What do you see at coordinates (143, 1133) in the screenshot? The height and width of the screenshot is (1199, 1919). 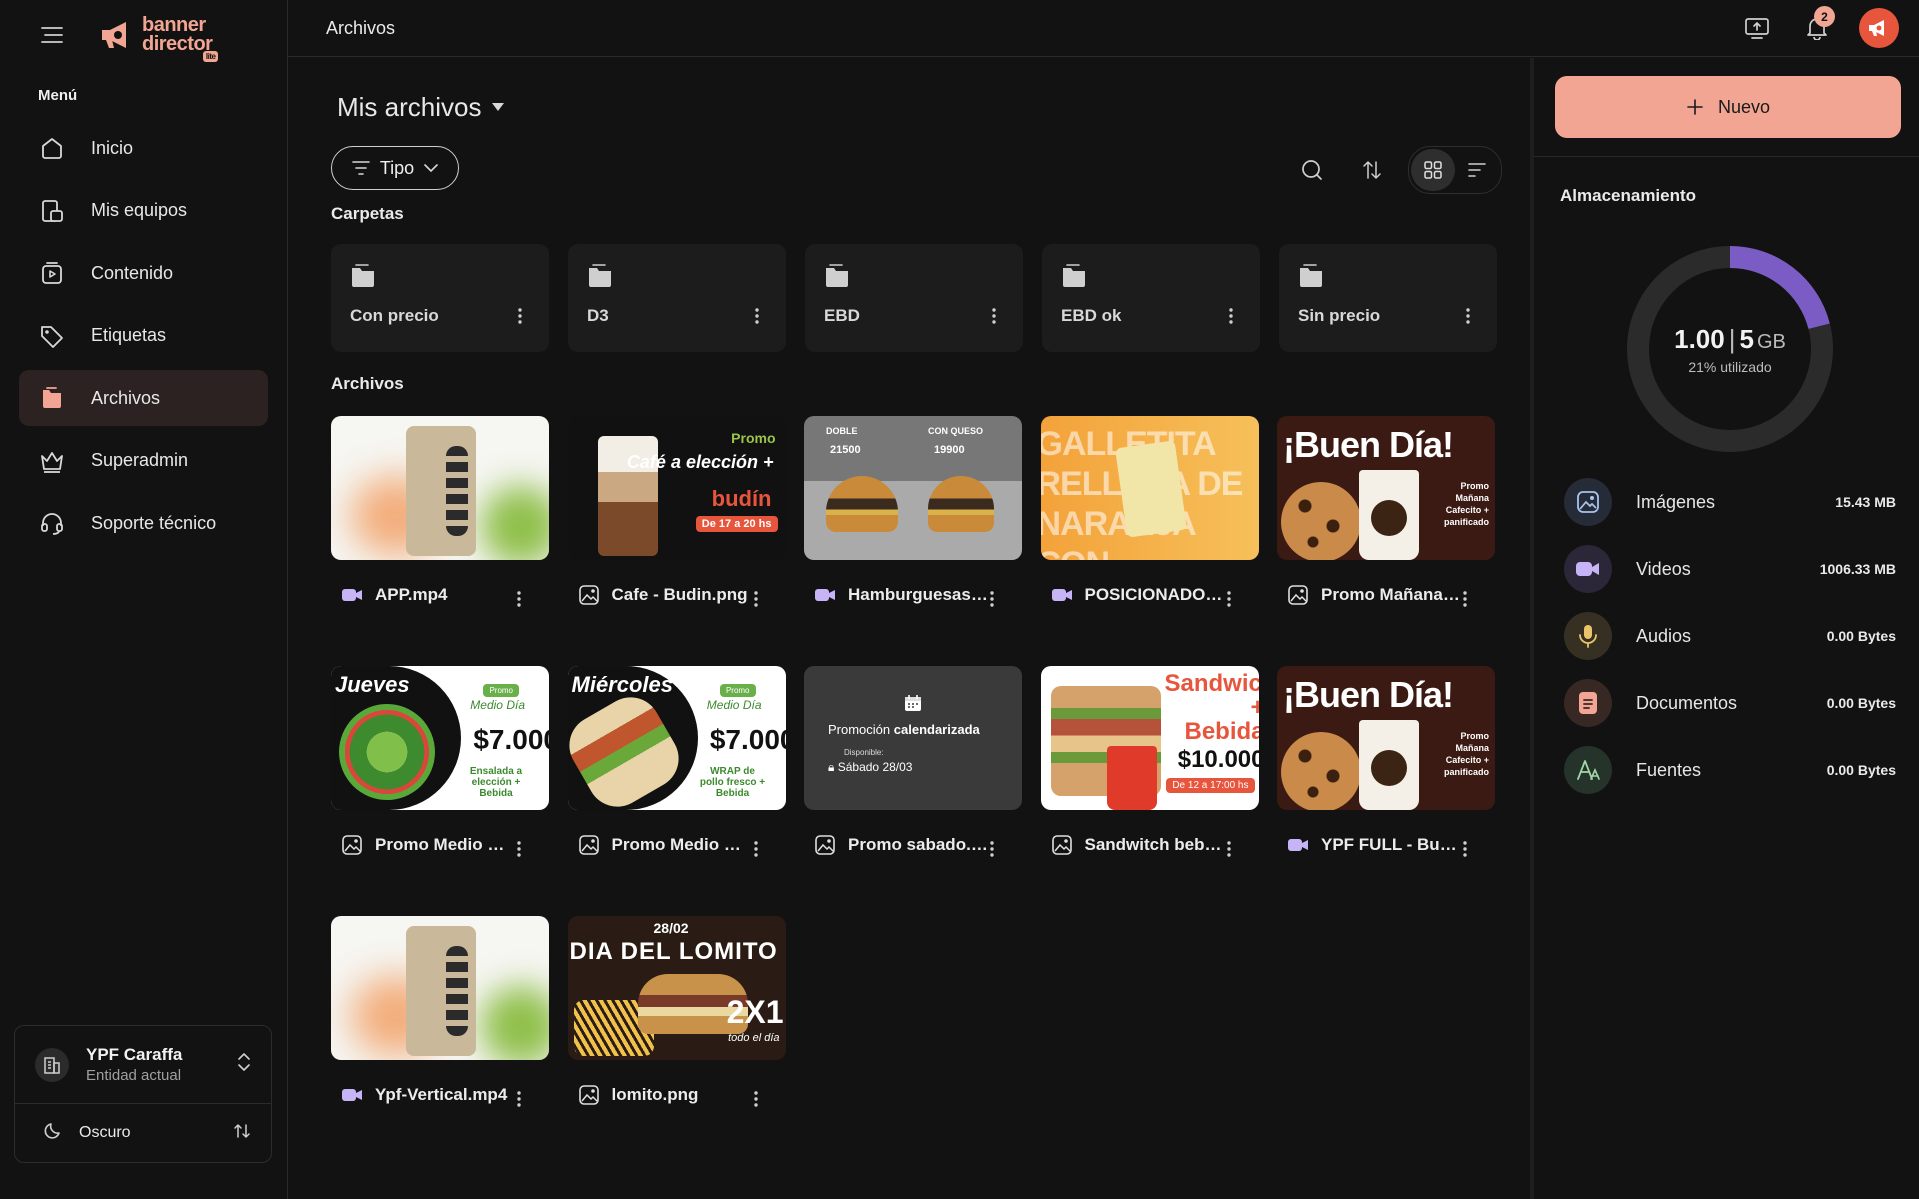 I see `theme-toggle: Oscuro` at bounding box center [143, 1133].